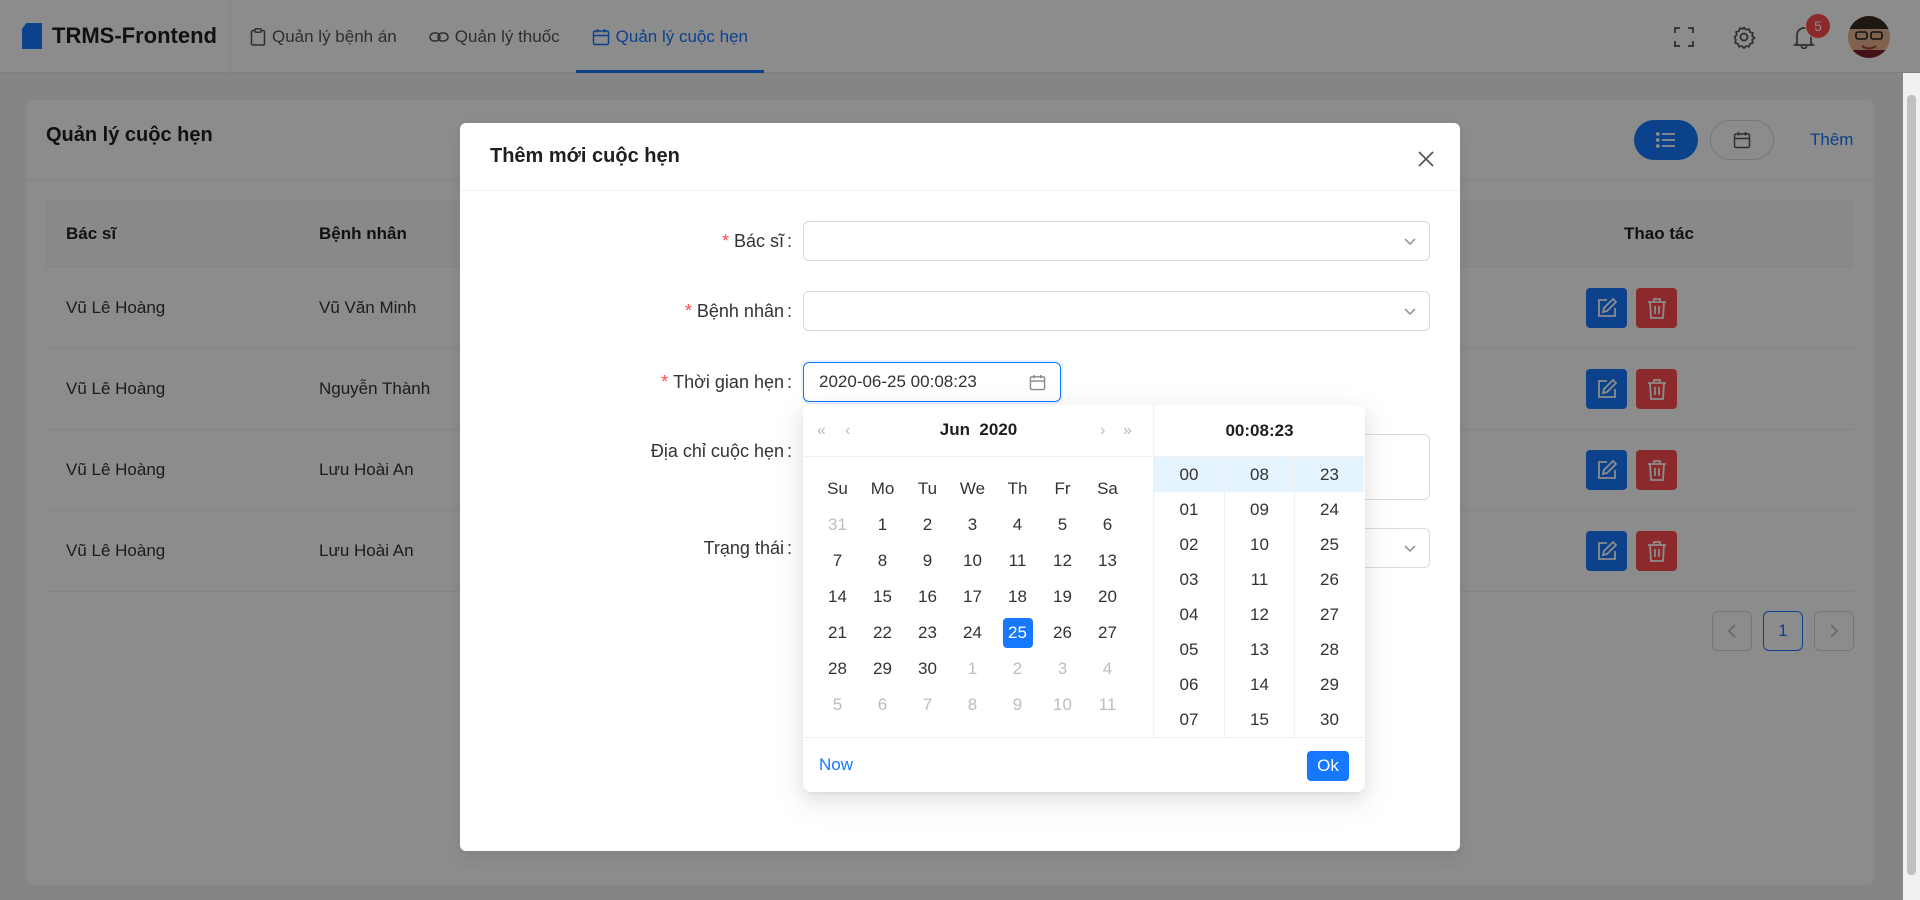 This screenshot has height=900, width=1920. I want to click on time-cell: 10, so click(1259, 544).